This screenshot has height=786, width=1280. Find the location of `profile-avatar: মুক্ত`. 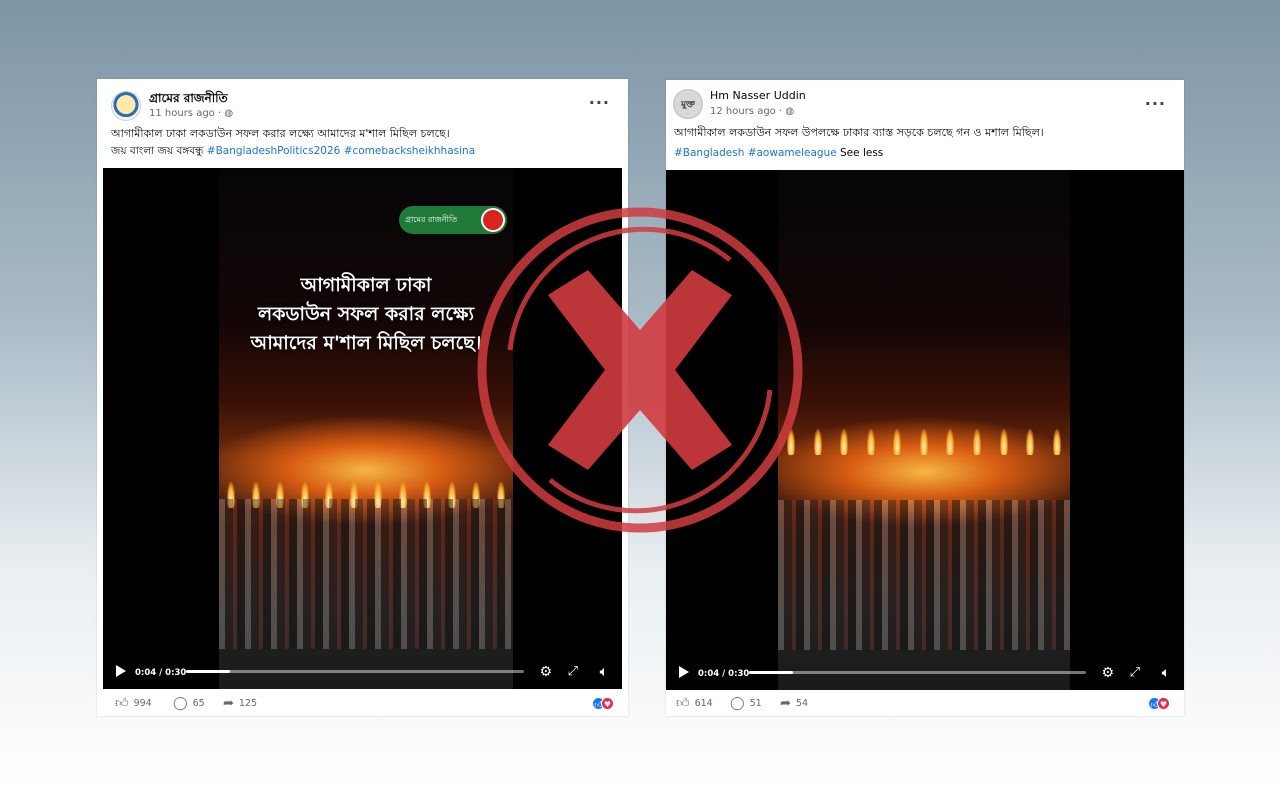

profile-avatar: মুক্ত is located at coordinates (688, 104).